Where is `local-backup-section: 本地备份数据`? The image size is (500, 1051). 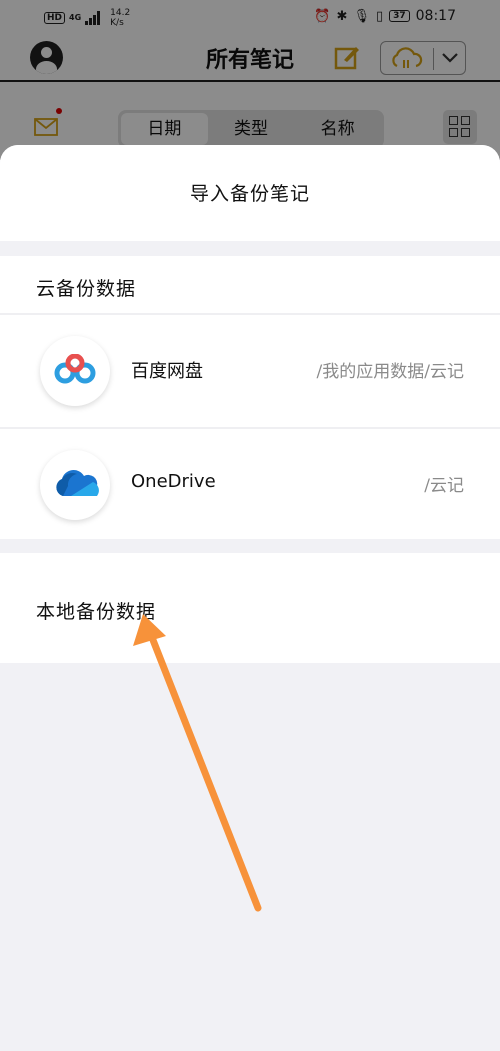 local-backup-section: 本地备份数据 is located at coordinates (250, 608).